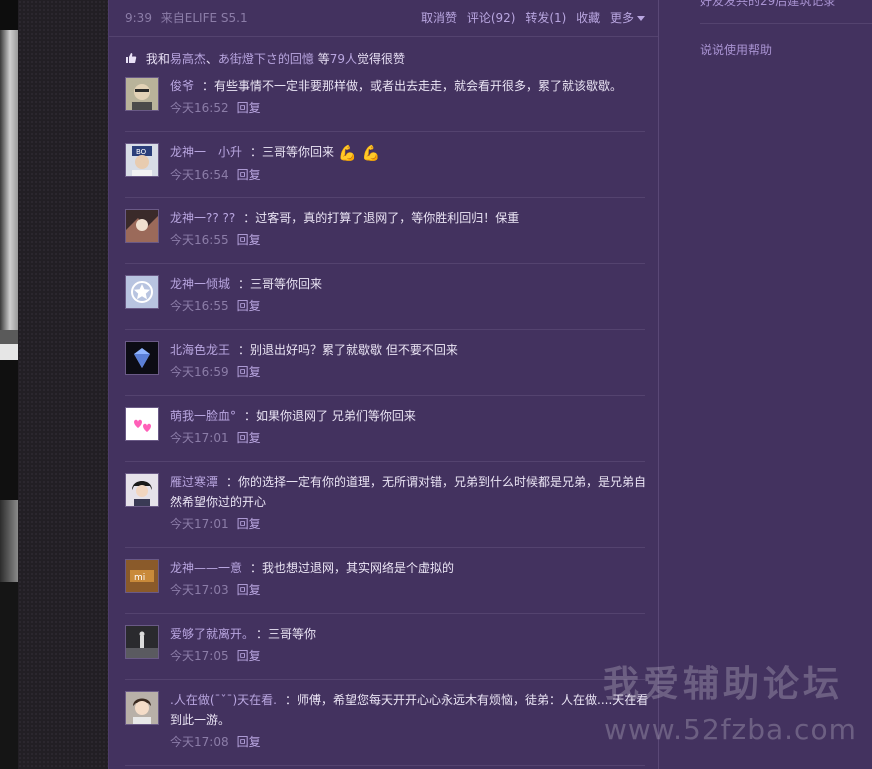  I want to click on liker-link-2: あ街燈下さ的回憶, so click(266, 59).